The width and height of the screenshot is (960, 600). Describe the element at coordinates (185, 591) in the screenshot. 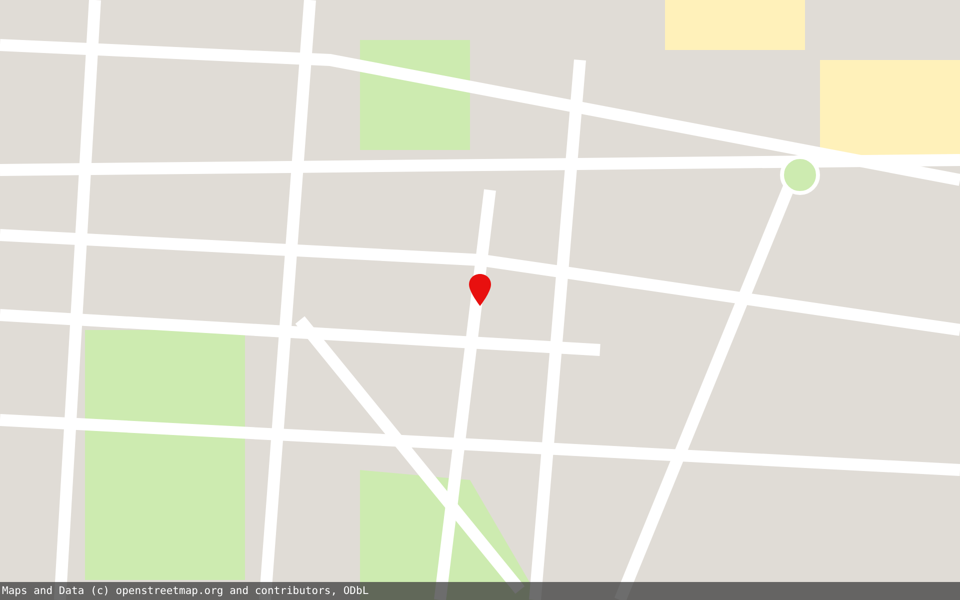

I see `attribution-text: Maps and Data (c) openstreetmap.org and contributors, ODbL` at that location.